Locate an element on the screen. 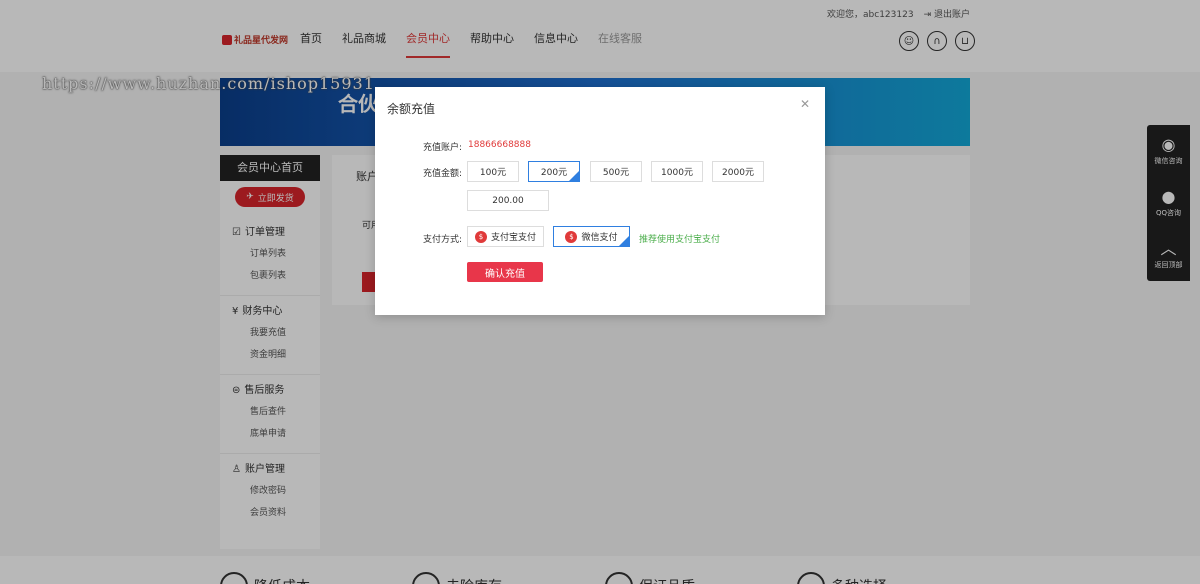 This screenshot has width=1200, height=584. confirm-recharge-button: 确认充值 is located at coordinates (505, 272).